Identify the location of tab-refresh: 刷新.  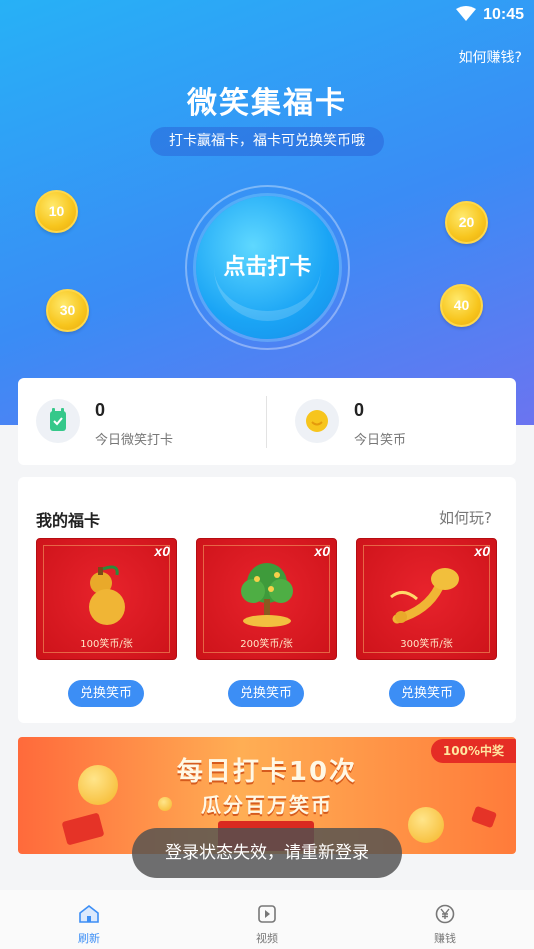
(89, 925).